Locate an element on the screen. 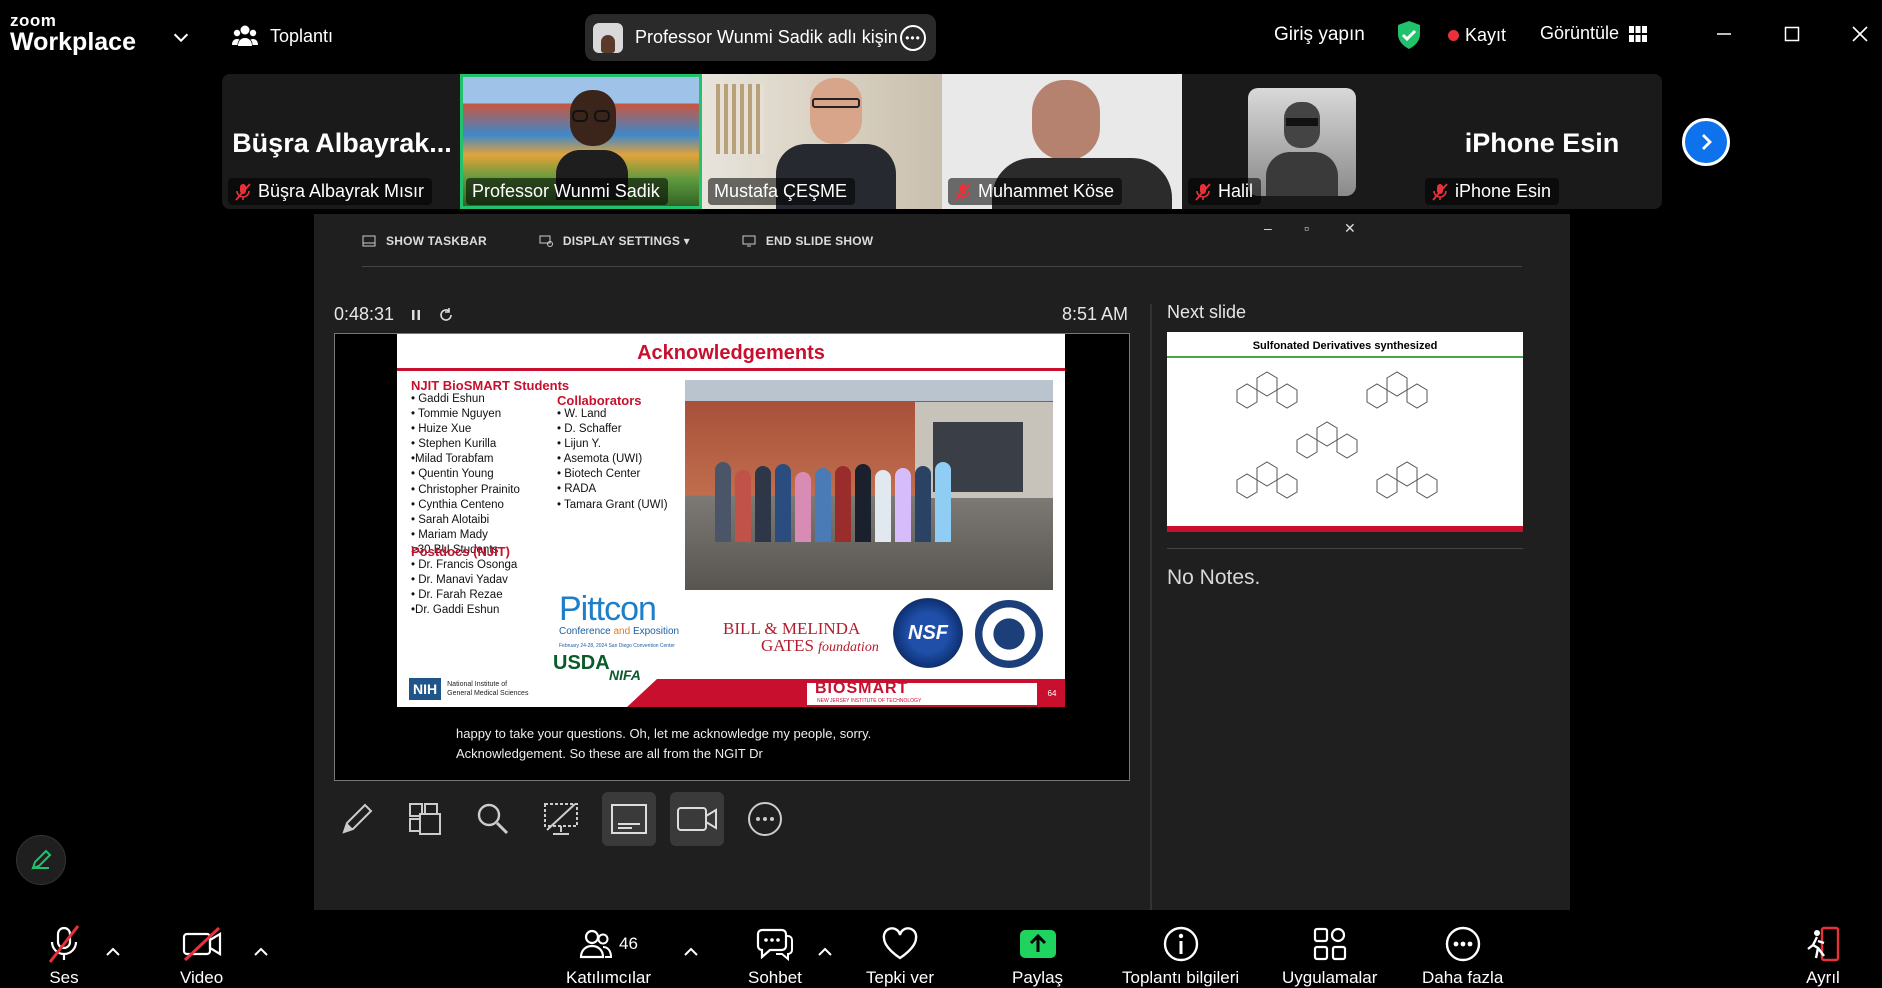 The height and width of the screenshot is (988, 1882). restart-icon is located at coordinates (446, 315).